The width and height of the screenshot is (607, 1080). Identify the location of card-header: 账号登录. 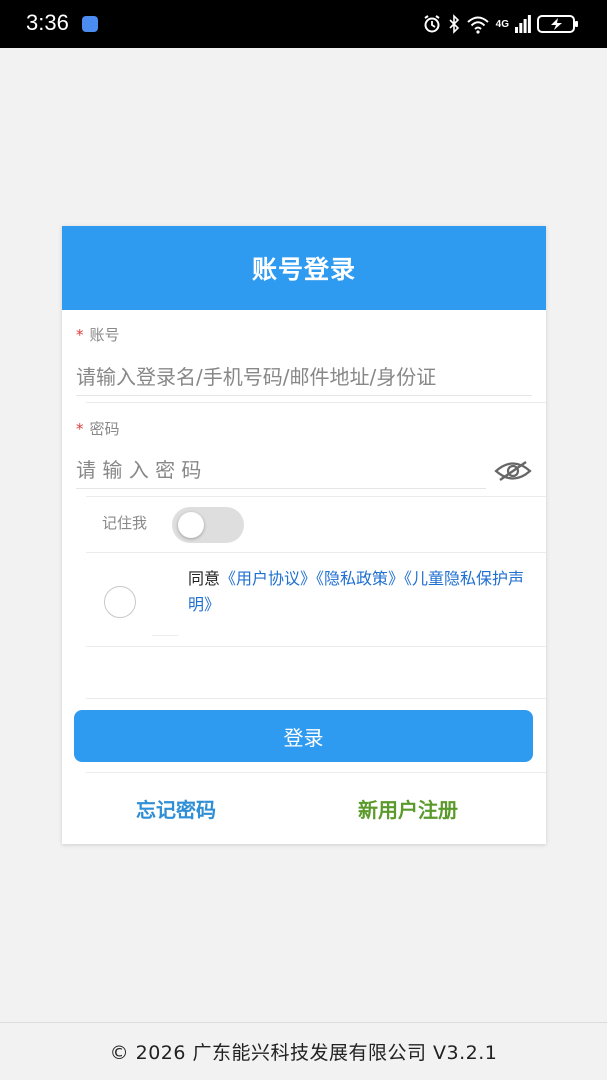
(304, 268).